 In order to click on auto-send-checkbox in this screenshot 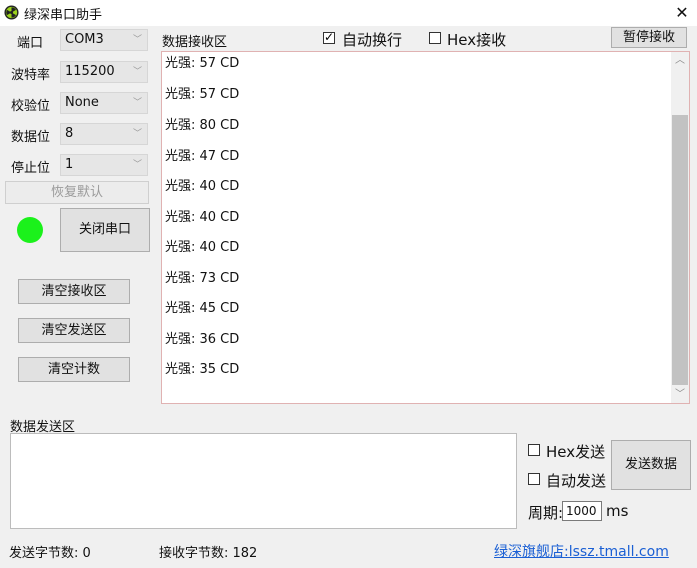, I will do `click(534, 479)`.